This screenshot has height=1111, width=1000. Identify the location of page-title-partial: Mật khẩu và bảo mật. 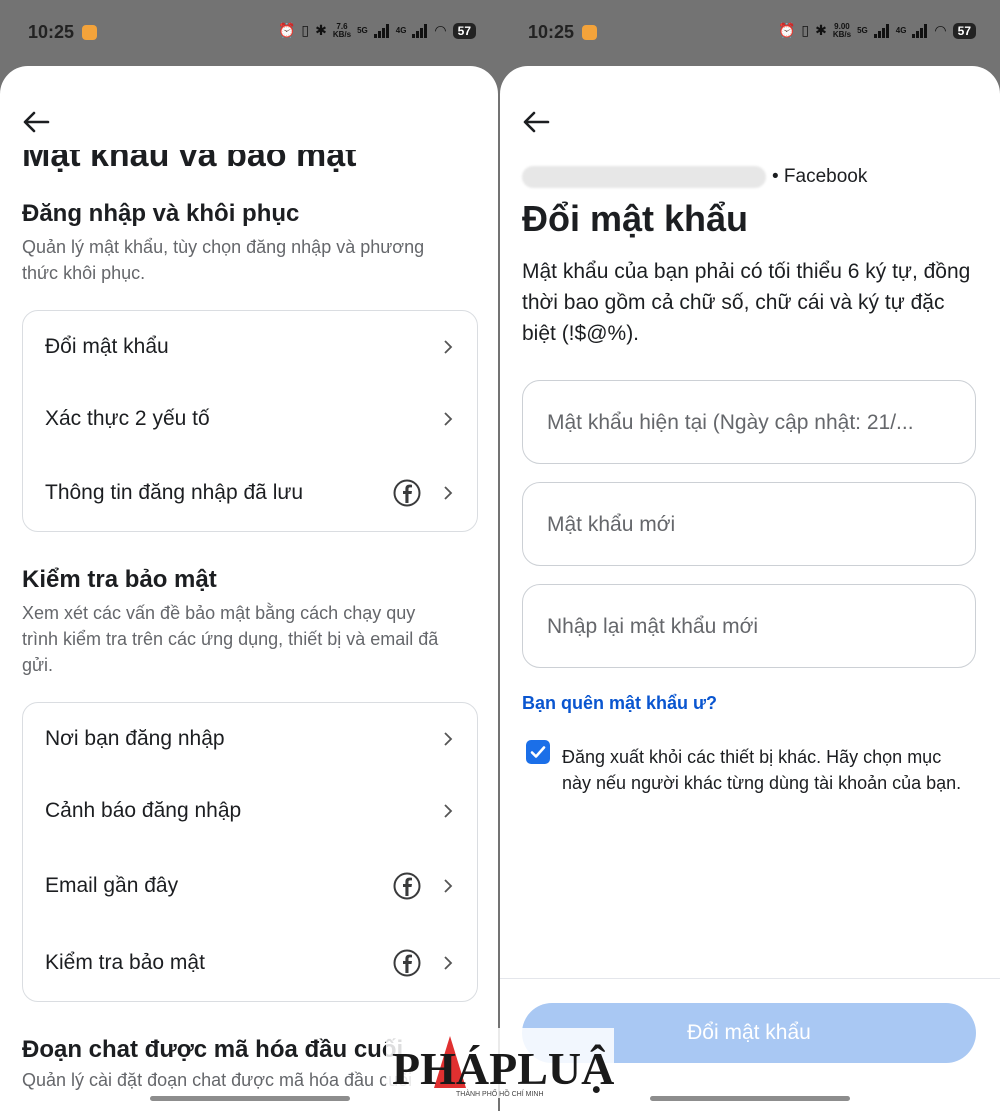
(189, 155).